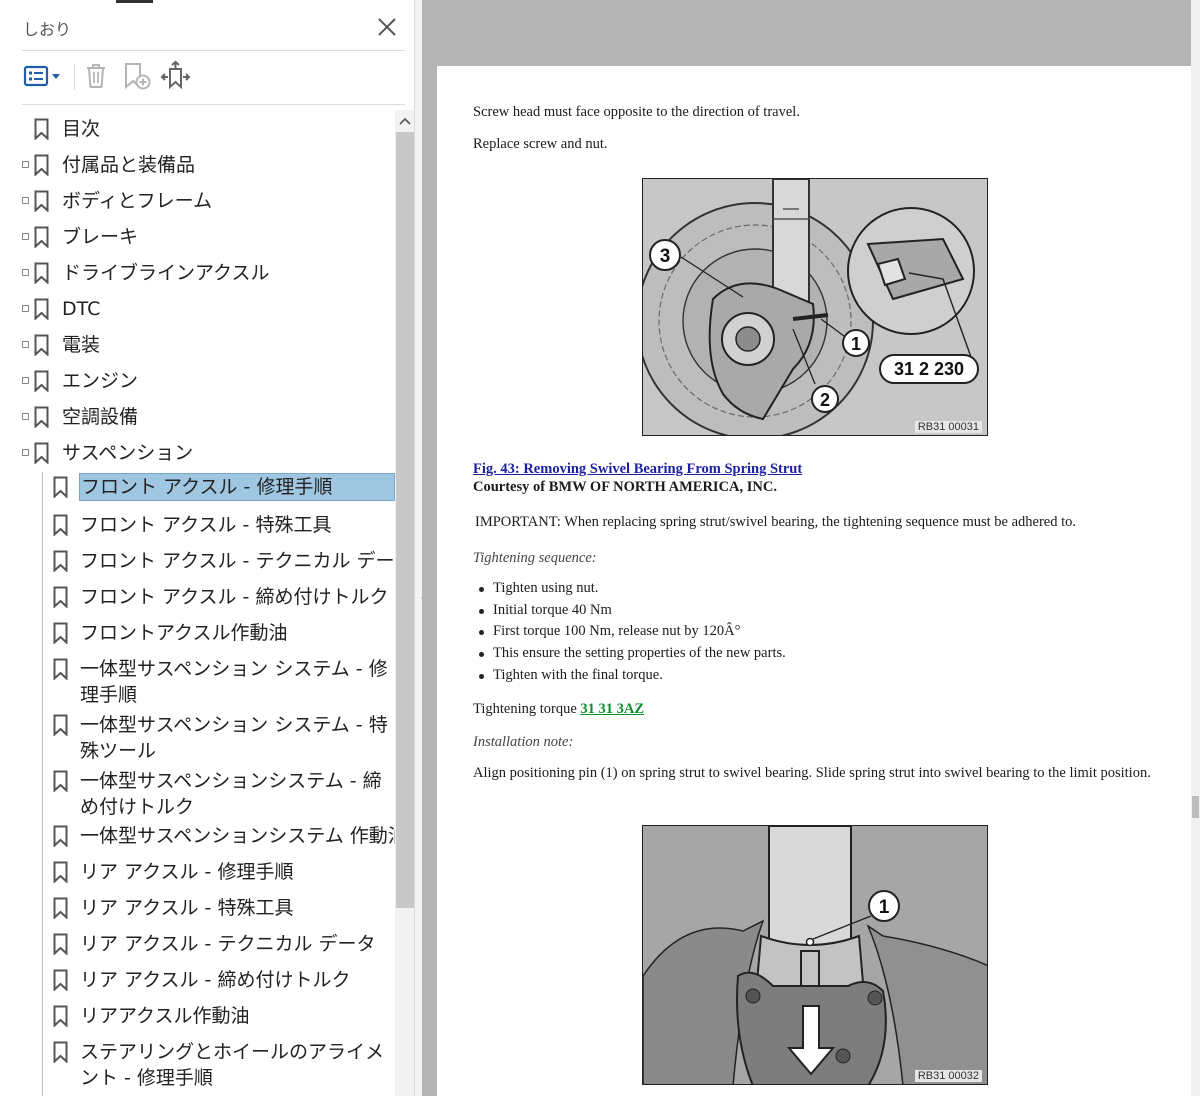  Describe the element at coordinates (237, 561) in the screenshot. I see `bookmark-label: フロント アクスル - テクニカル データ` at that location.